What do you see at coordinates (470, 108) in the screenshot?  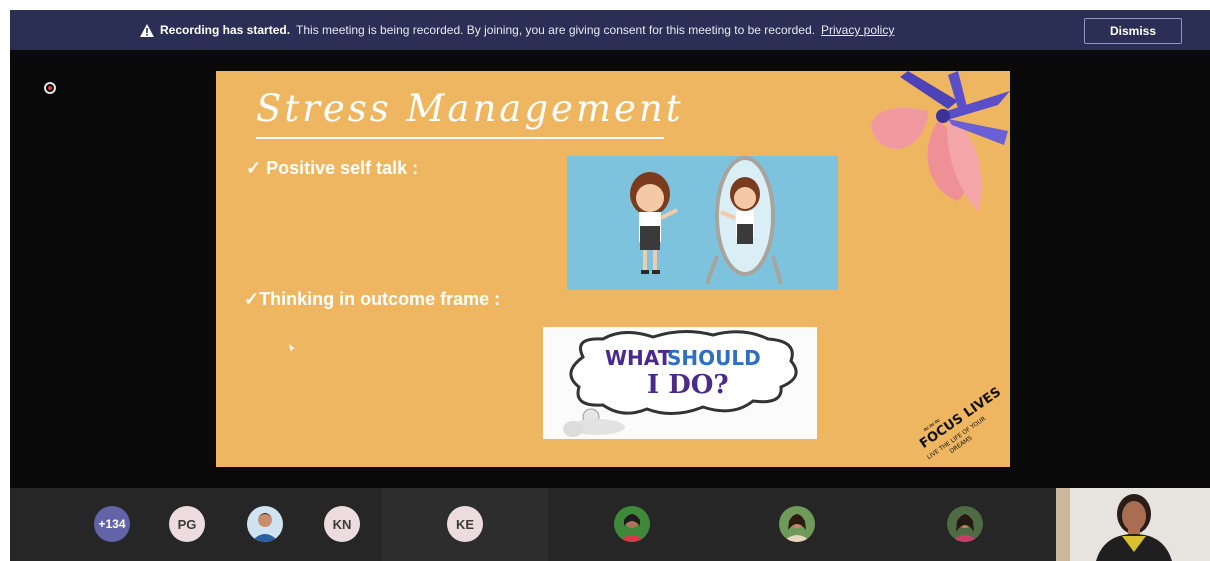 I see `slide-title: Stress Management` at bounding box center [470, 108].